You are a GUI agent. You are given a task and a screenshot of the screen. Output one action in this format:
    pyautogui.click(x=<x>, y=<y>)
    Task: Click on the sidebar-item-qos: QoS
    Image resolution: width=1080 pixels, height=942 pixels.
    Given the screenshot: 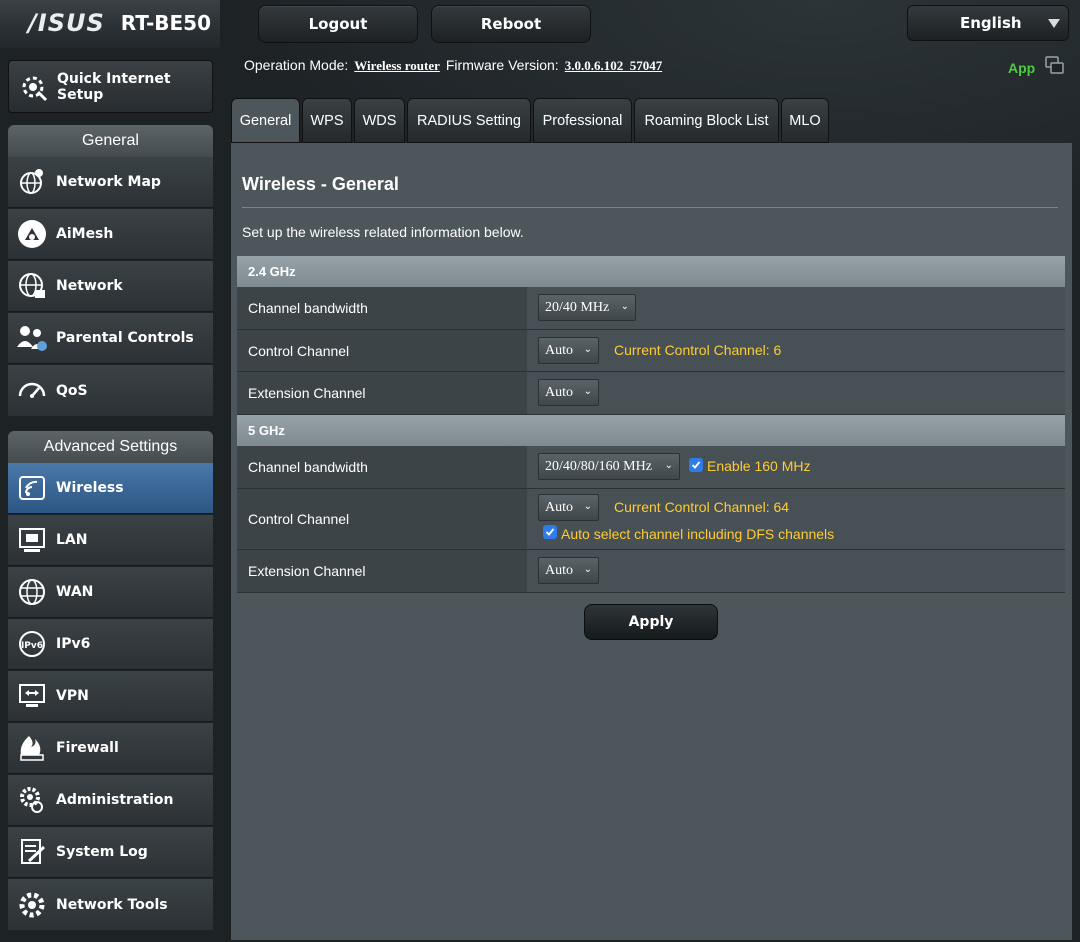 What is the action you would take?
    pyautogui.click(x=110, y=390)
    